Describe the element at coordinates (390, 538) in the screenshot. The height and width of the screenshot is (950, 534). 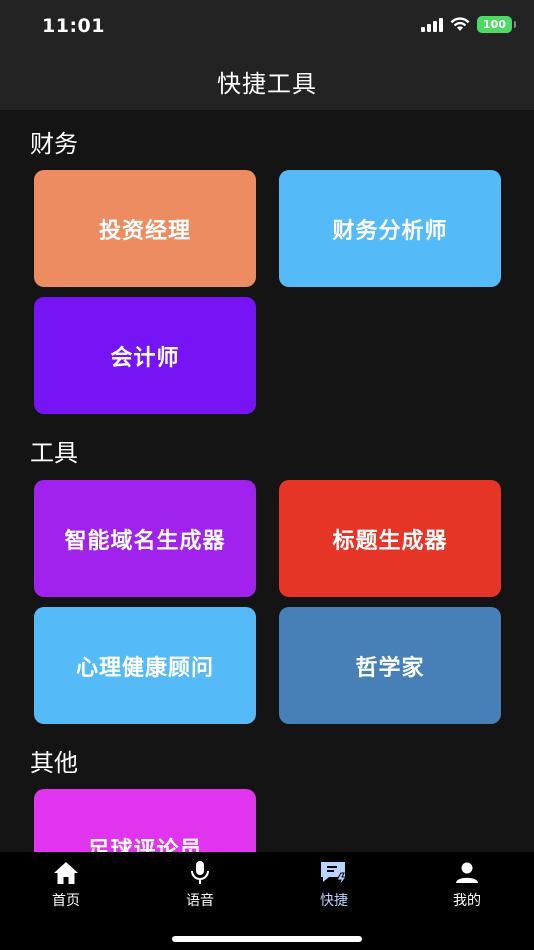
I see `card-title-generator: 标题生成器` at that location.